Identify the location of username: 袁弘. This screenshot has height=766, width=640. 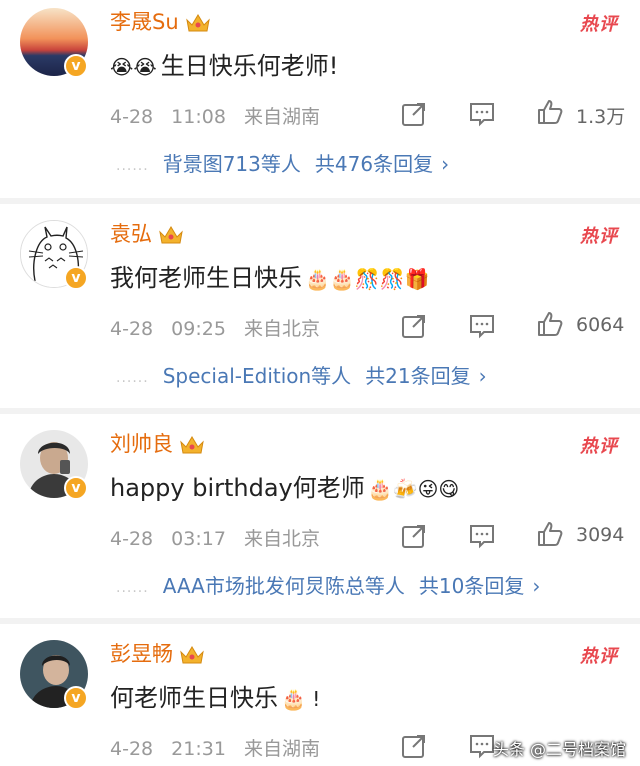
(147, 233).